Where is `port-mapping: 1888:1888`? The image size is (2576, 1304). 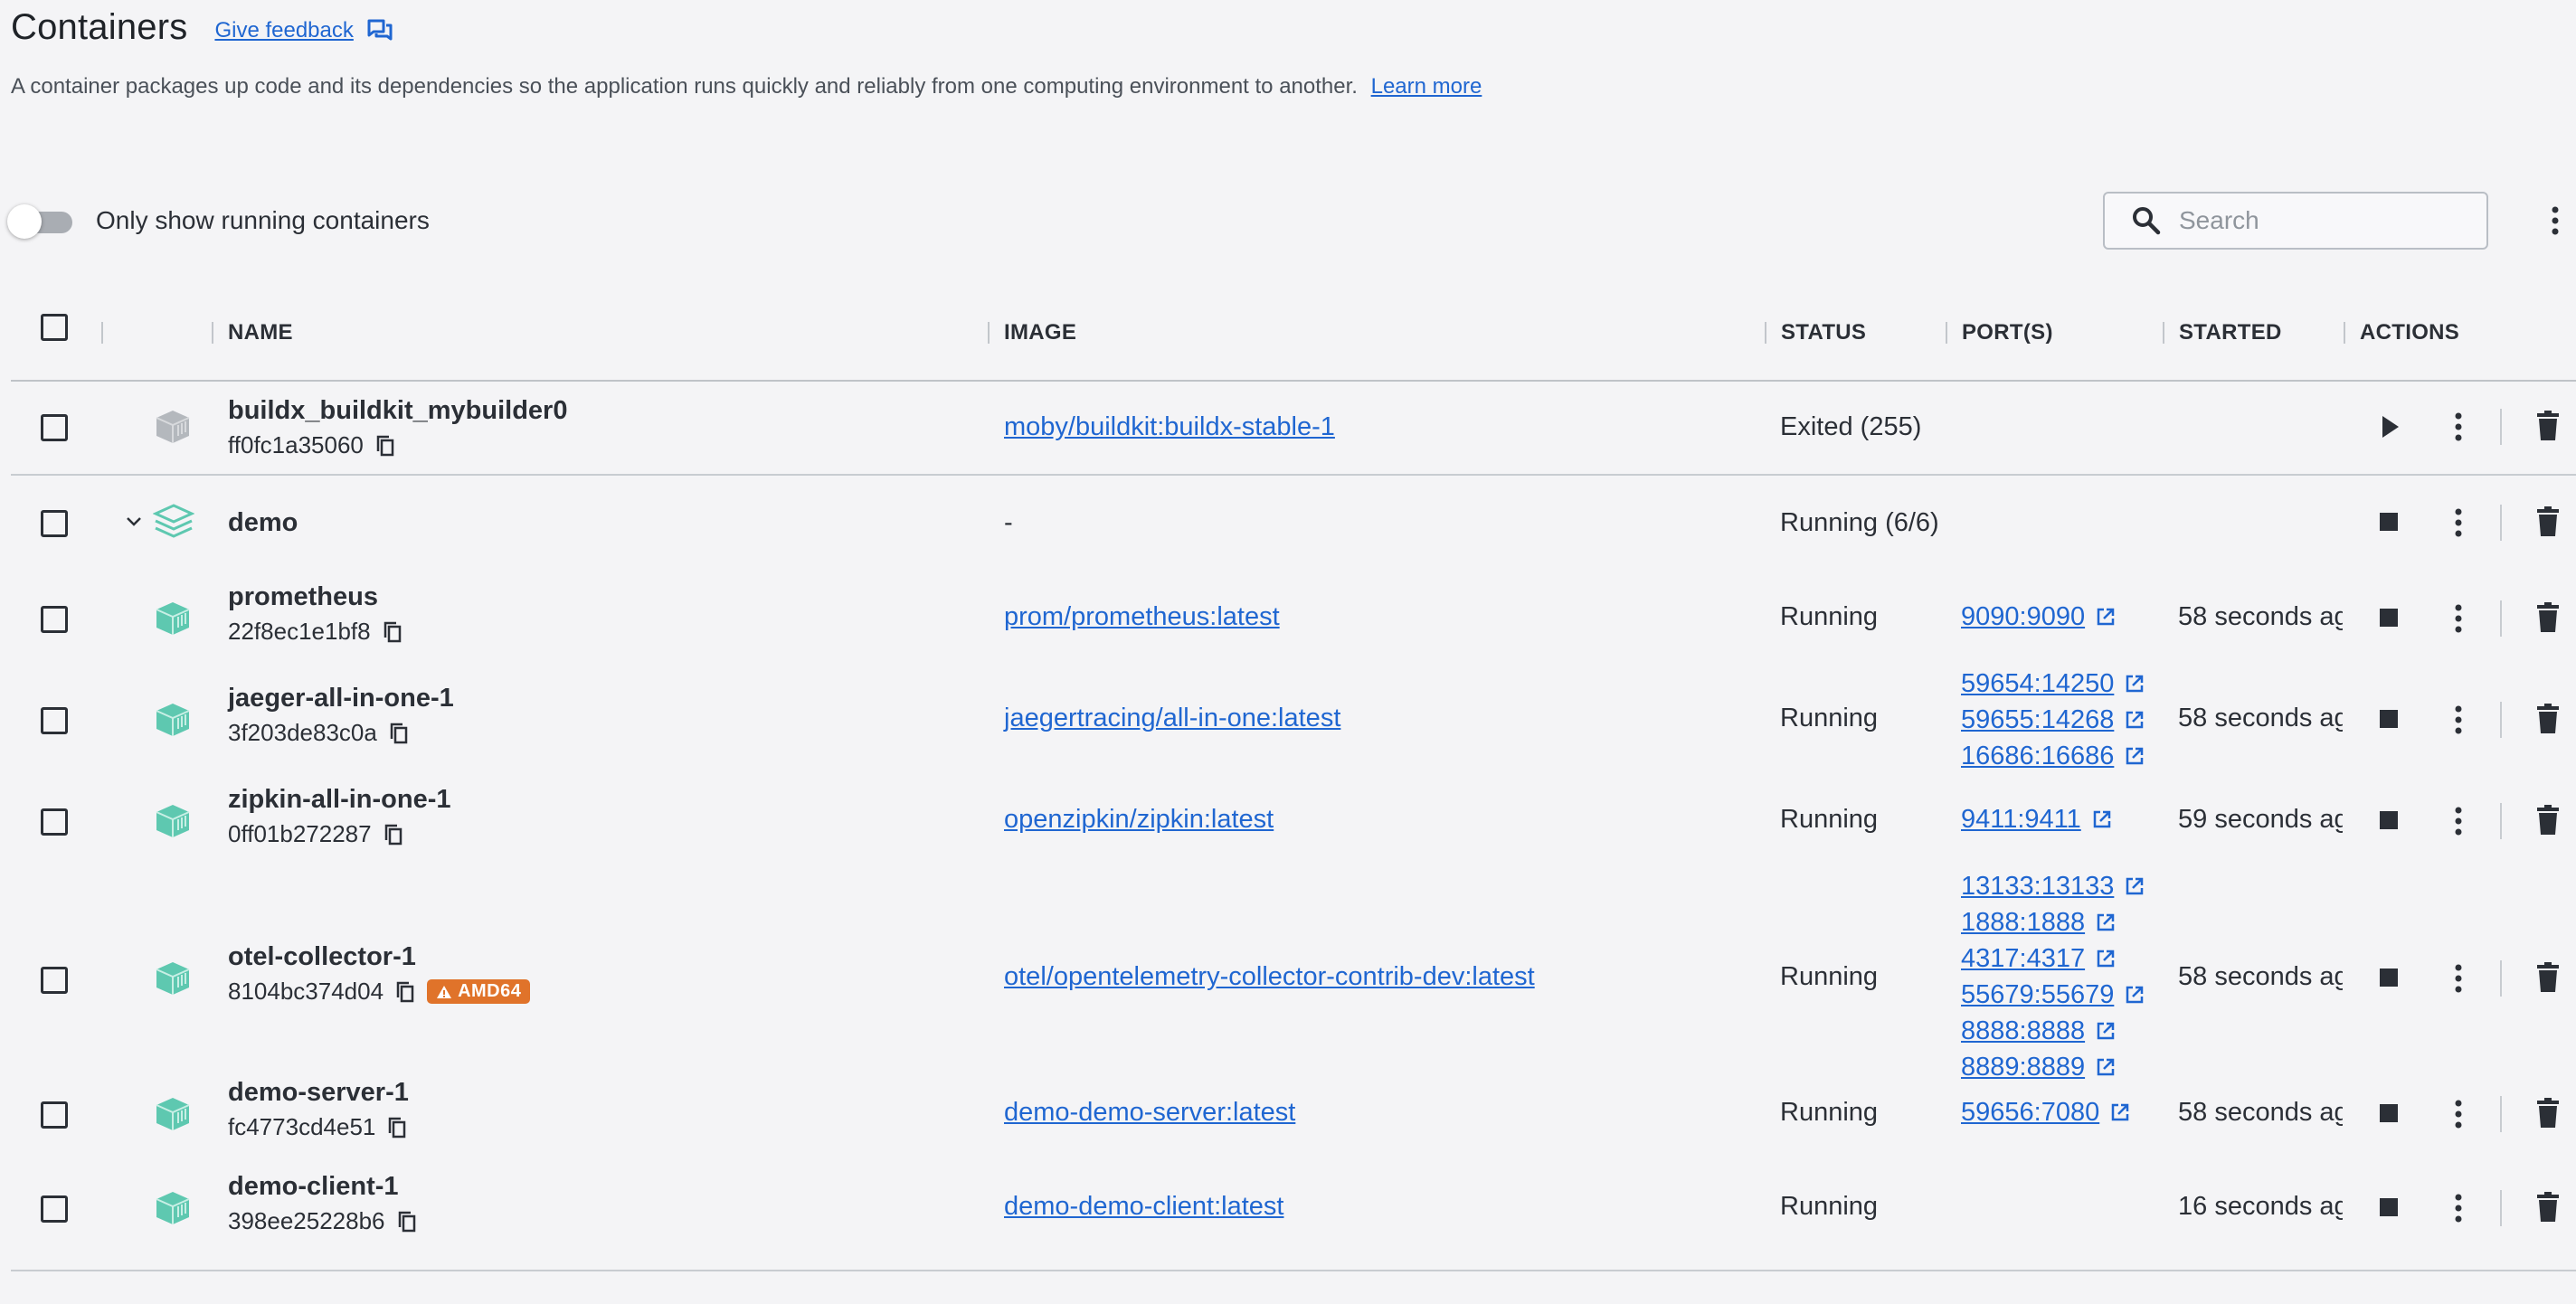 port-mapping: 1888:1888 is located at coordinates (2053, 922).